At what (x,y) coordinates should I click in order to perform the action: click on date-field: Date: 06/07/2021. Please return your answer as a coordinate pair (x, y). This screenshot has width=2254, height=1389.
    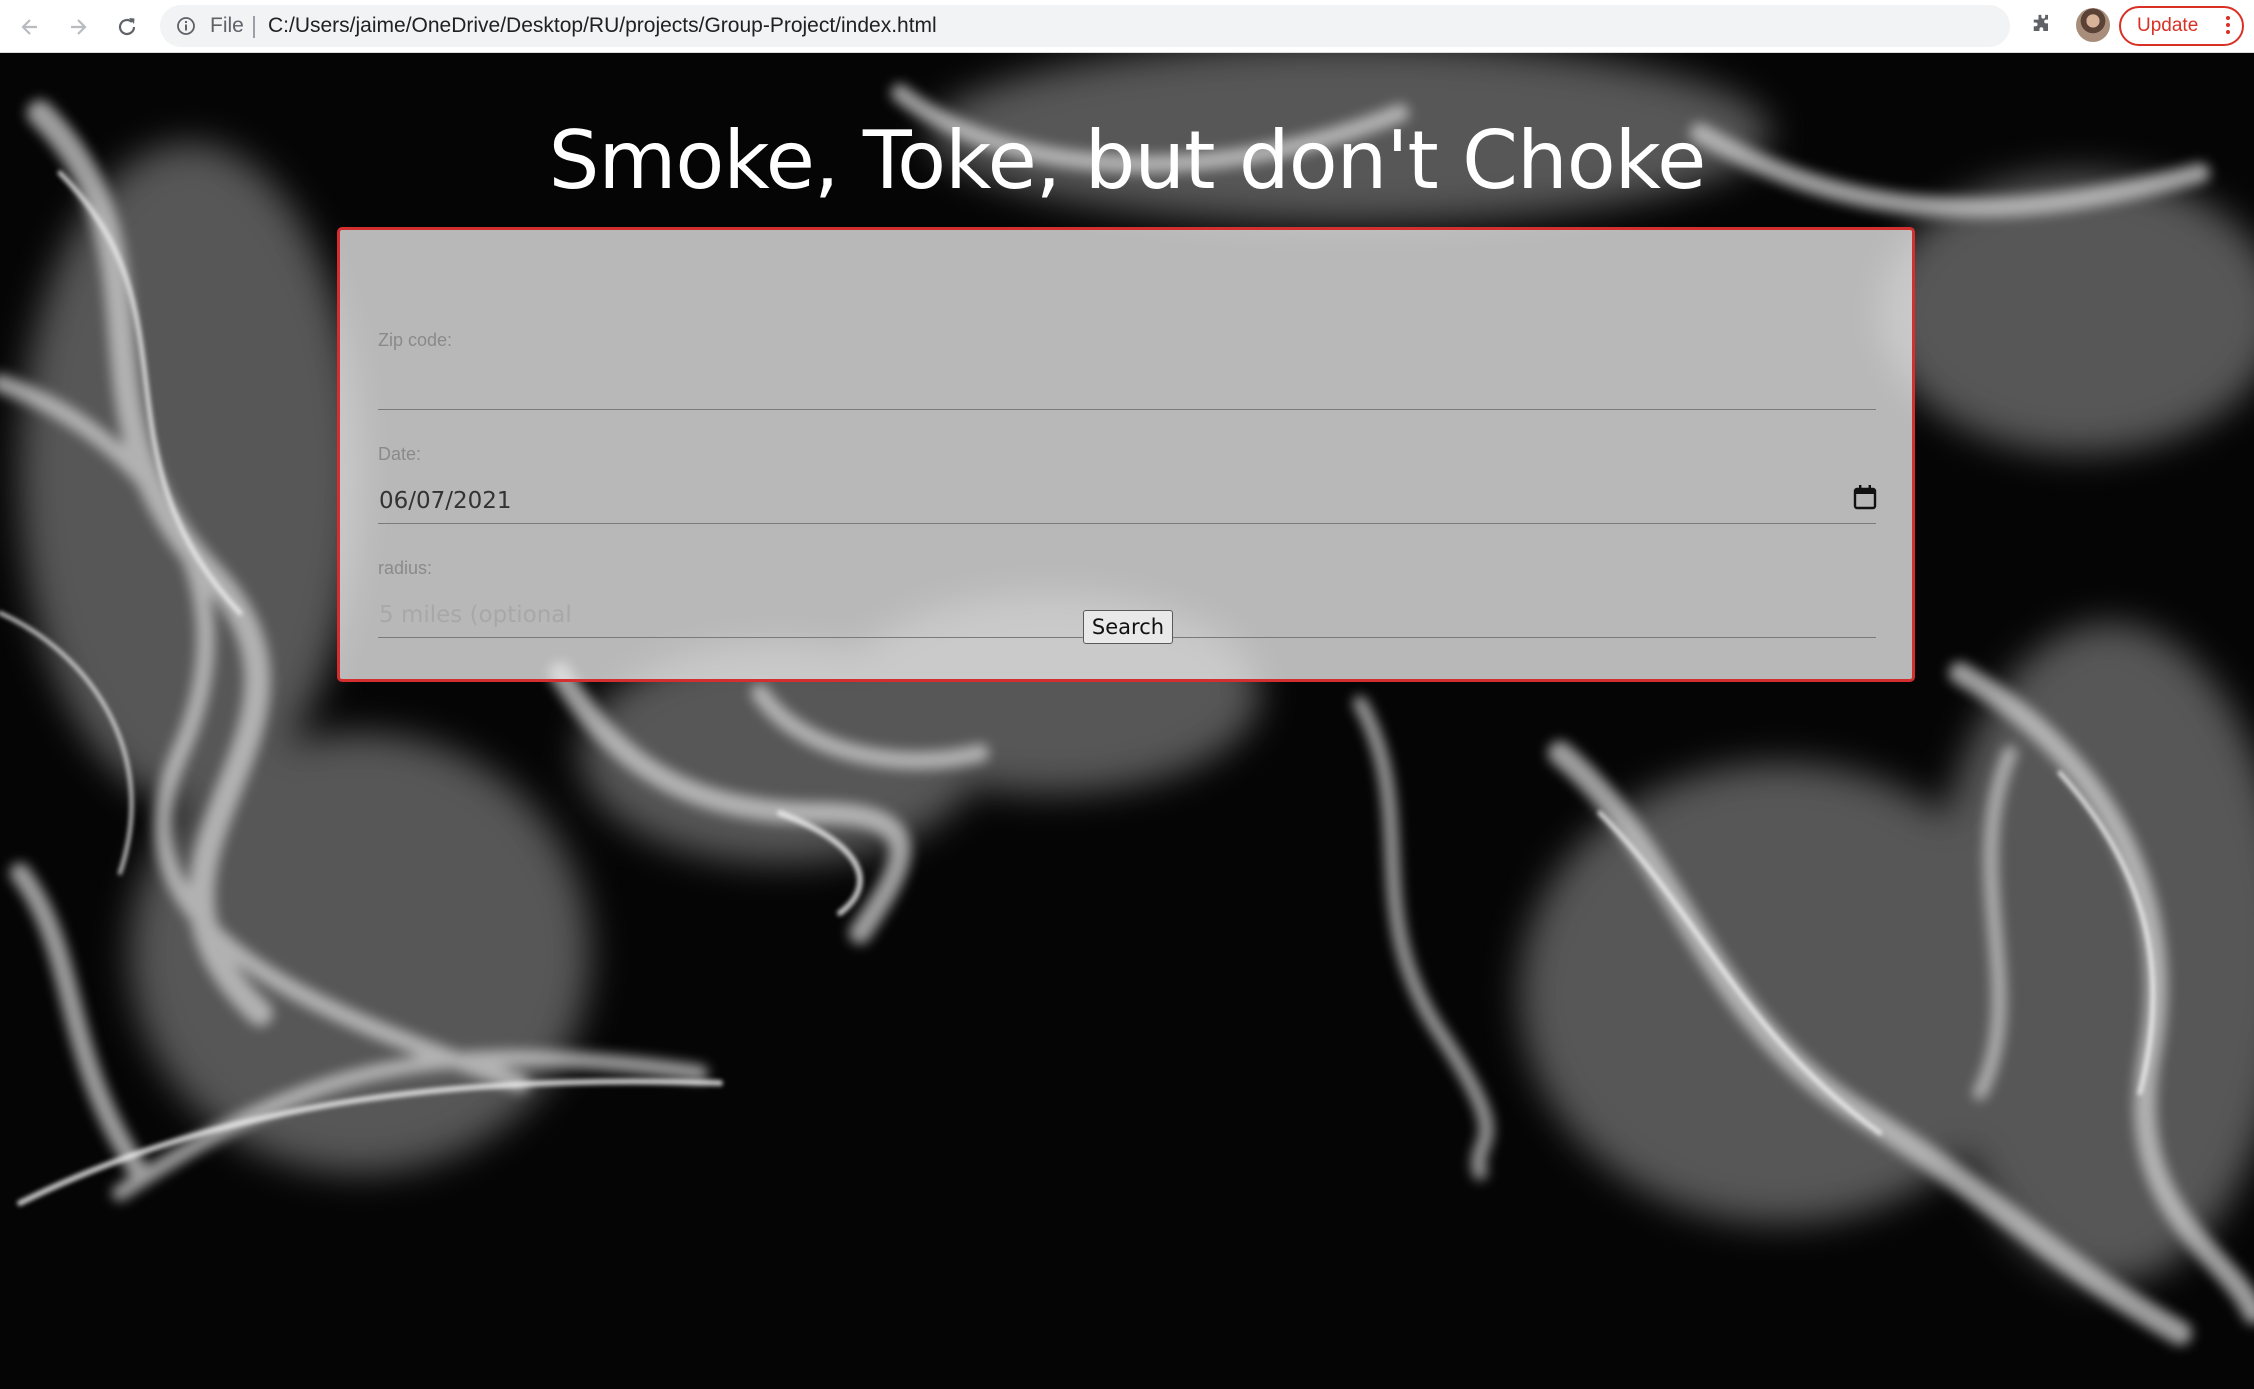
    Looking at the image, I should click on (1127, 484).